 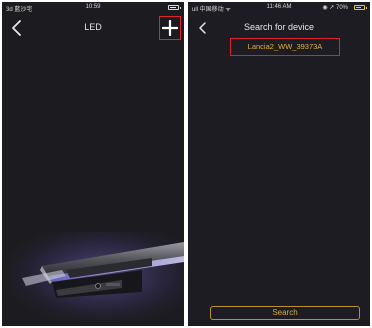 I want to click on status-time: 10:59, so click(x=93, y=7).